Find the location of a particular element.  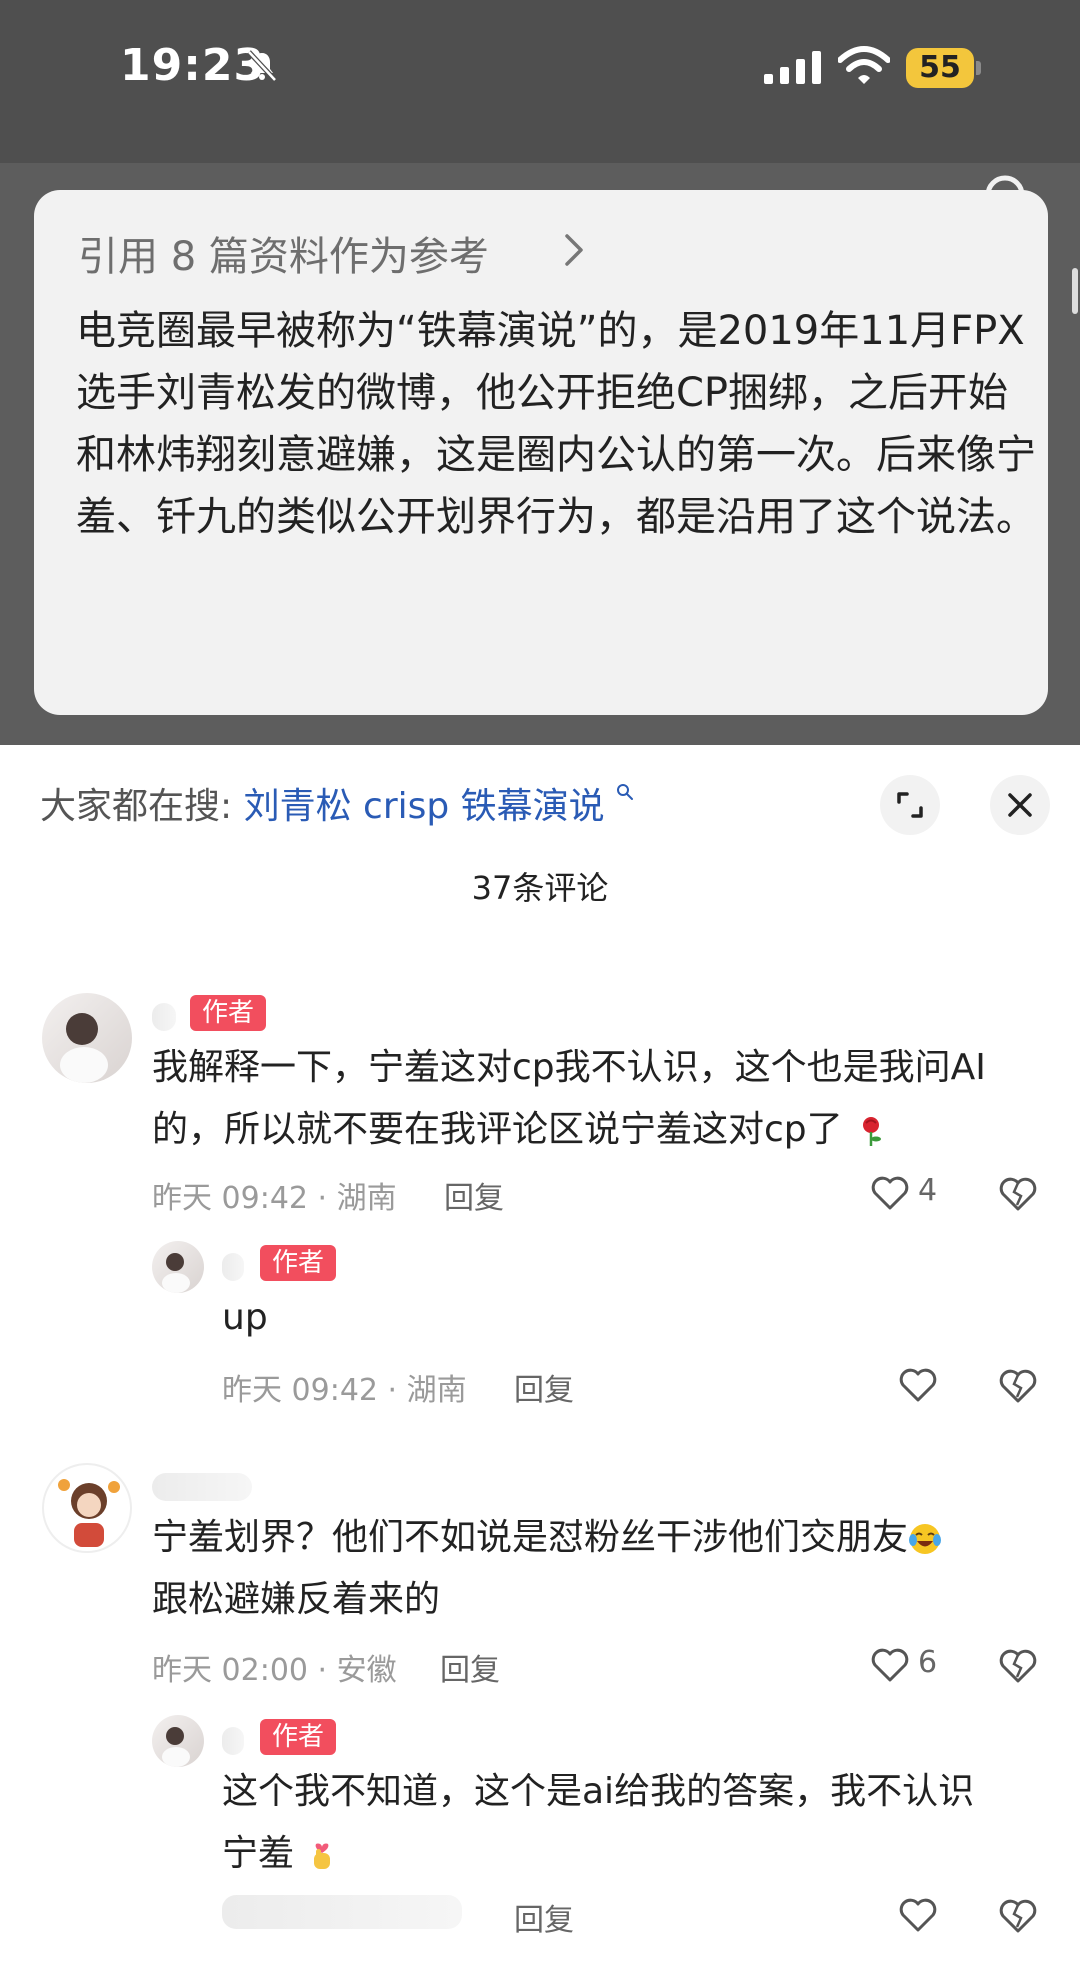

comment-count: 37条评论 is located at coordinates (540, 888).